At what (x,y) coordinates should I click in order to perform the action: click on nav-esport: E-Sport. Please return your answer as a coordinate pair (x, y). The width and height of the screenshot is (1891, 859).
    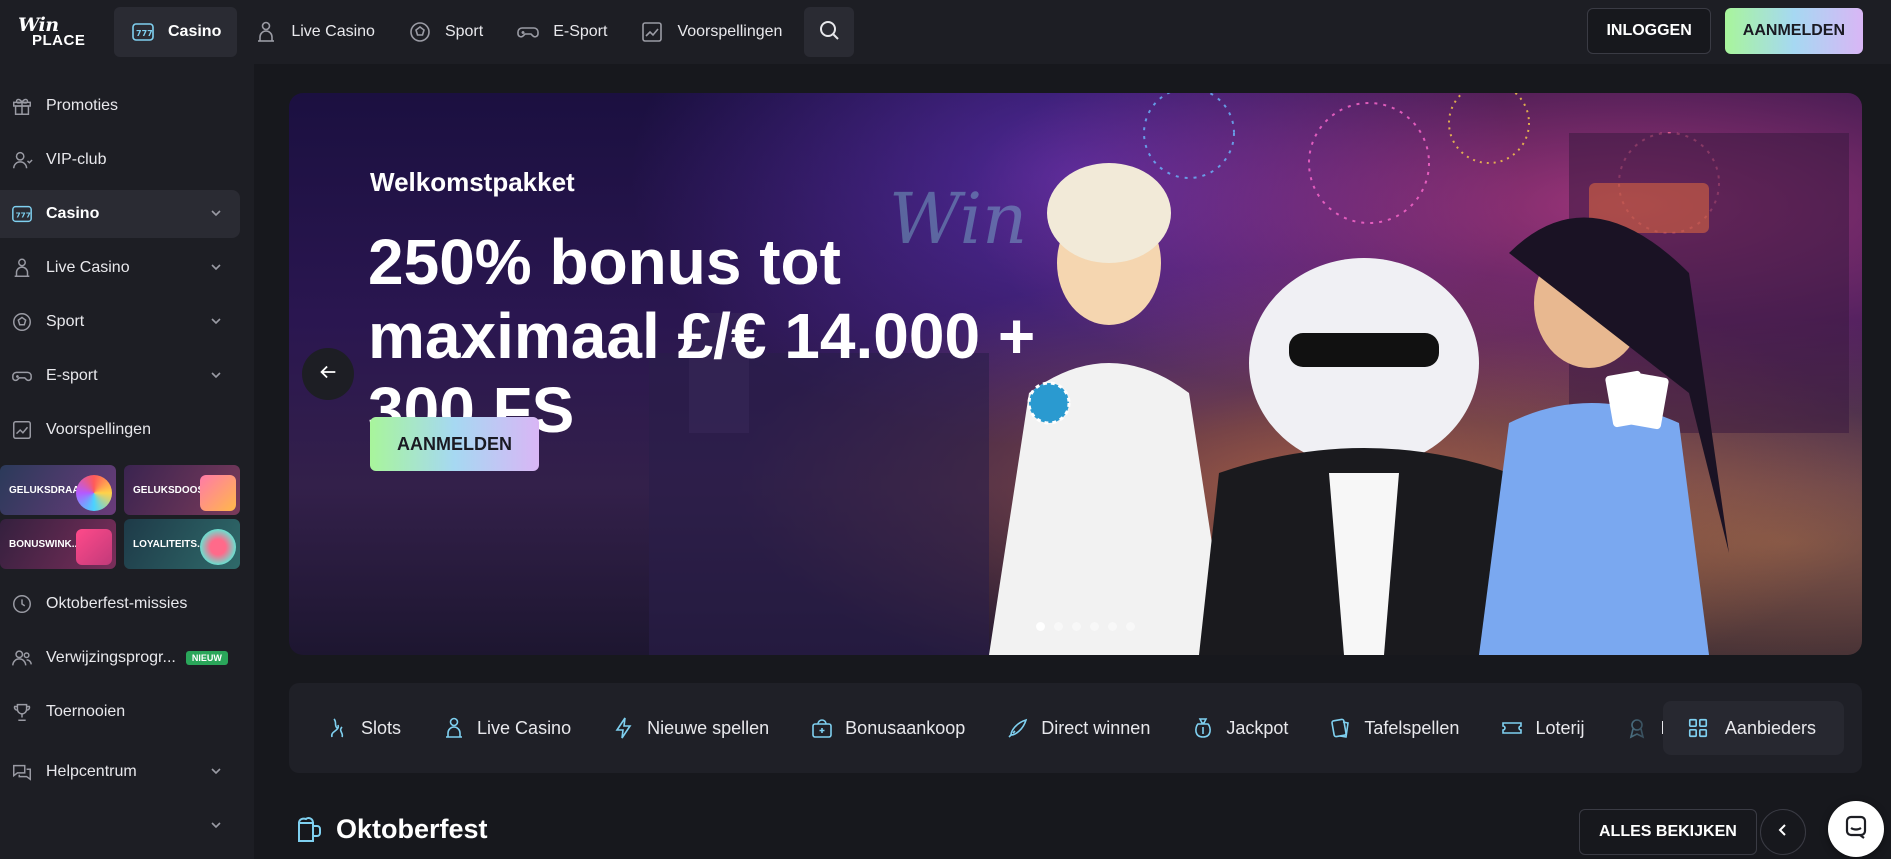
    Looking at the image, I should click on (561, 32).